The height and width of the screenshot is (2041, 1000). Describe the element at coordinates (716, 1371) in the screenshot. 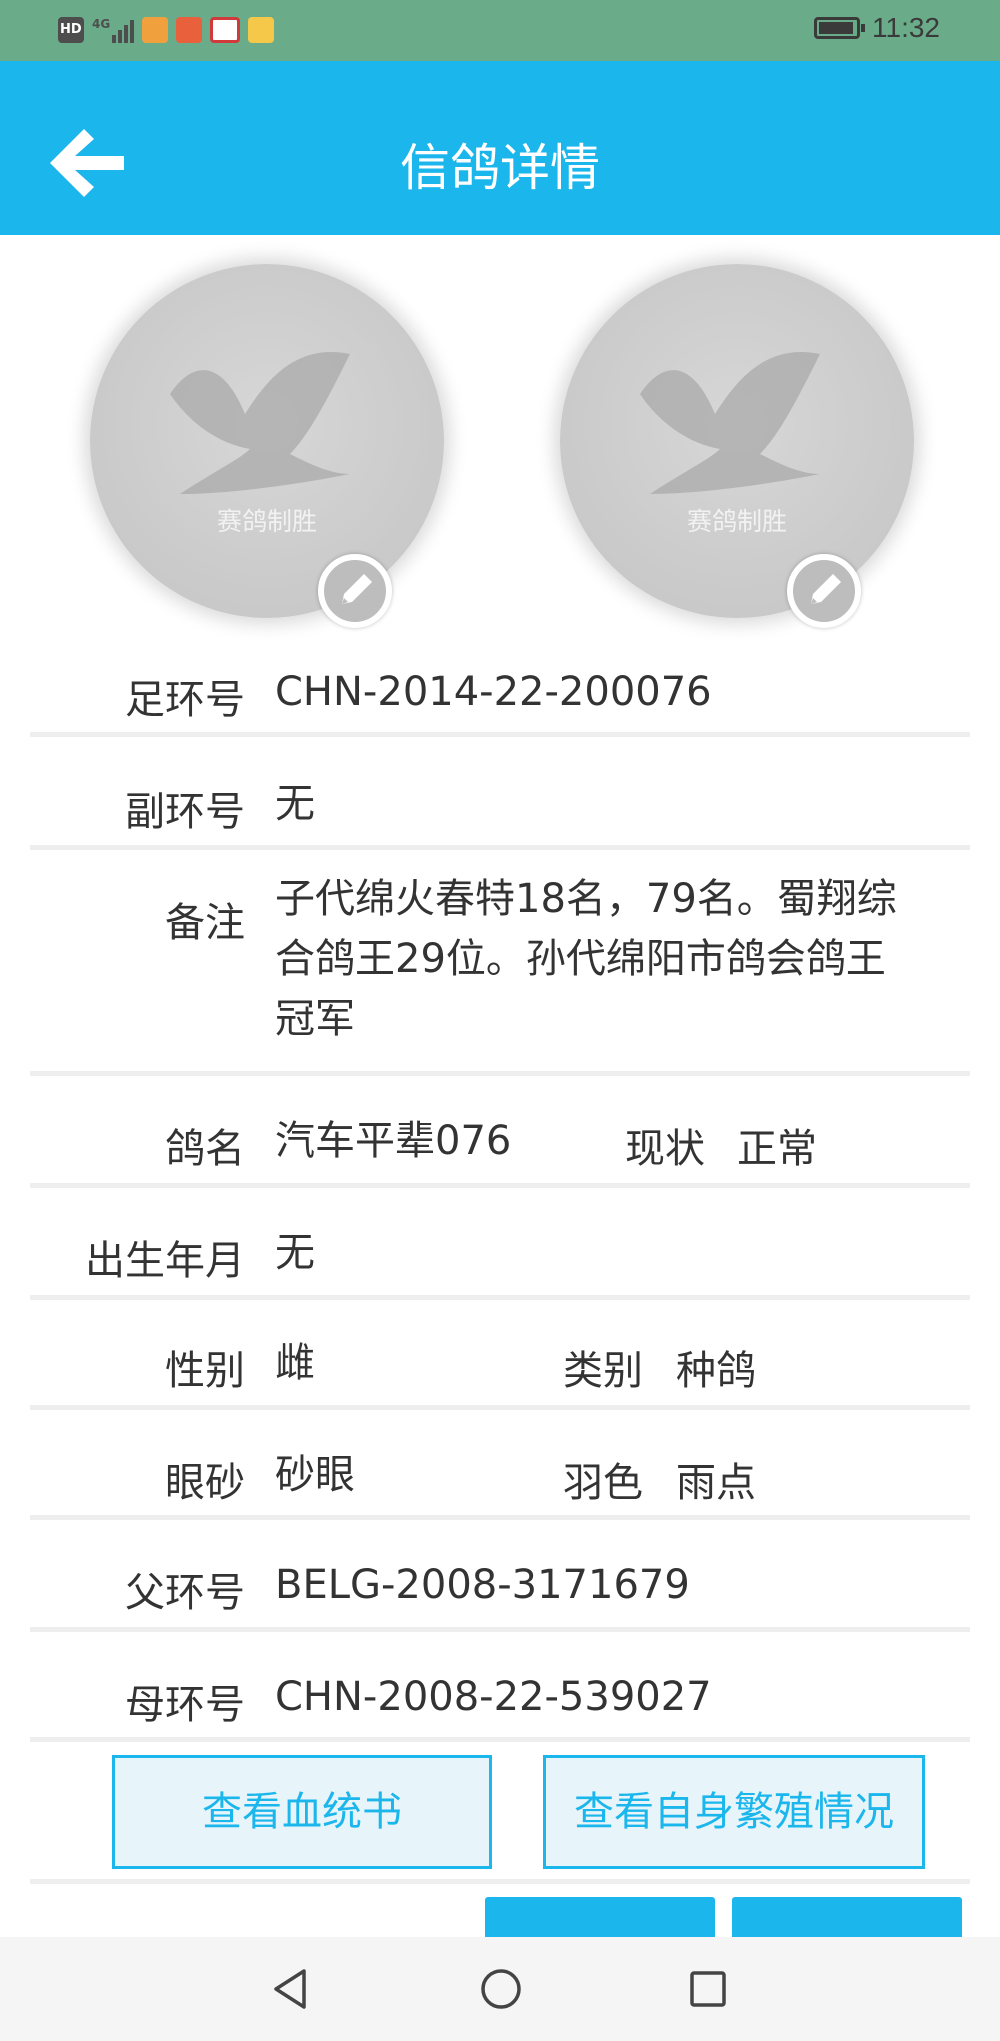

I see `category-value: 种鸽` at that location.